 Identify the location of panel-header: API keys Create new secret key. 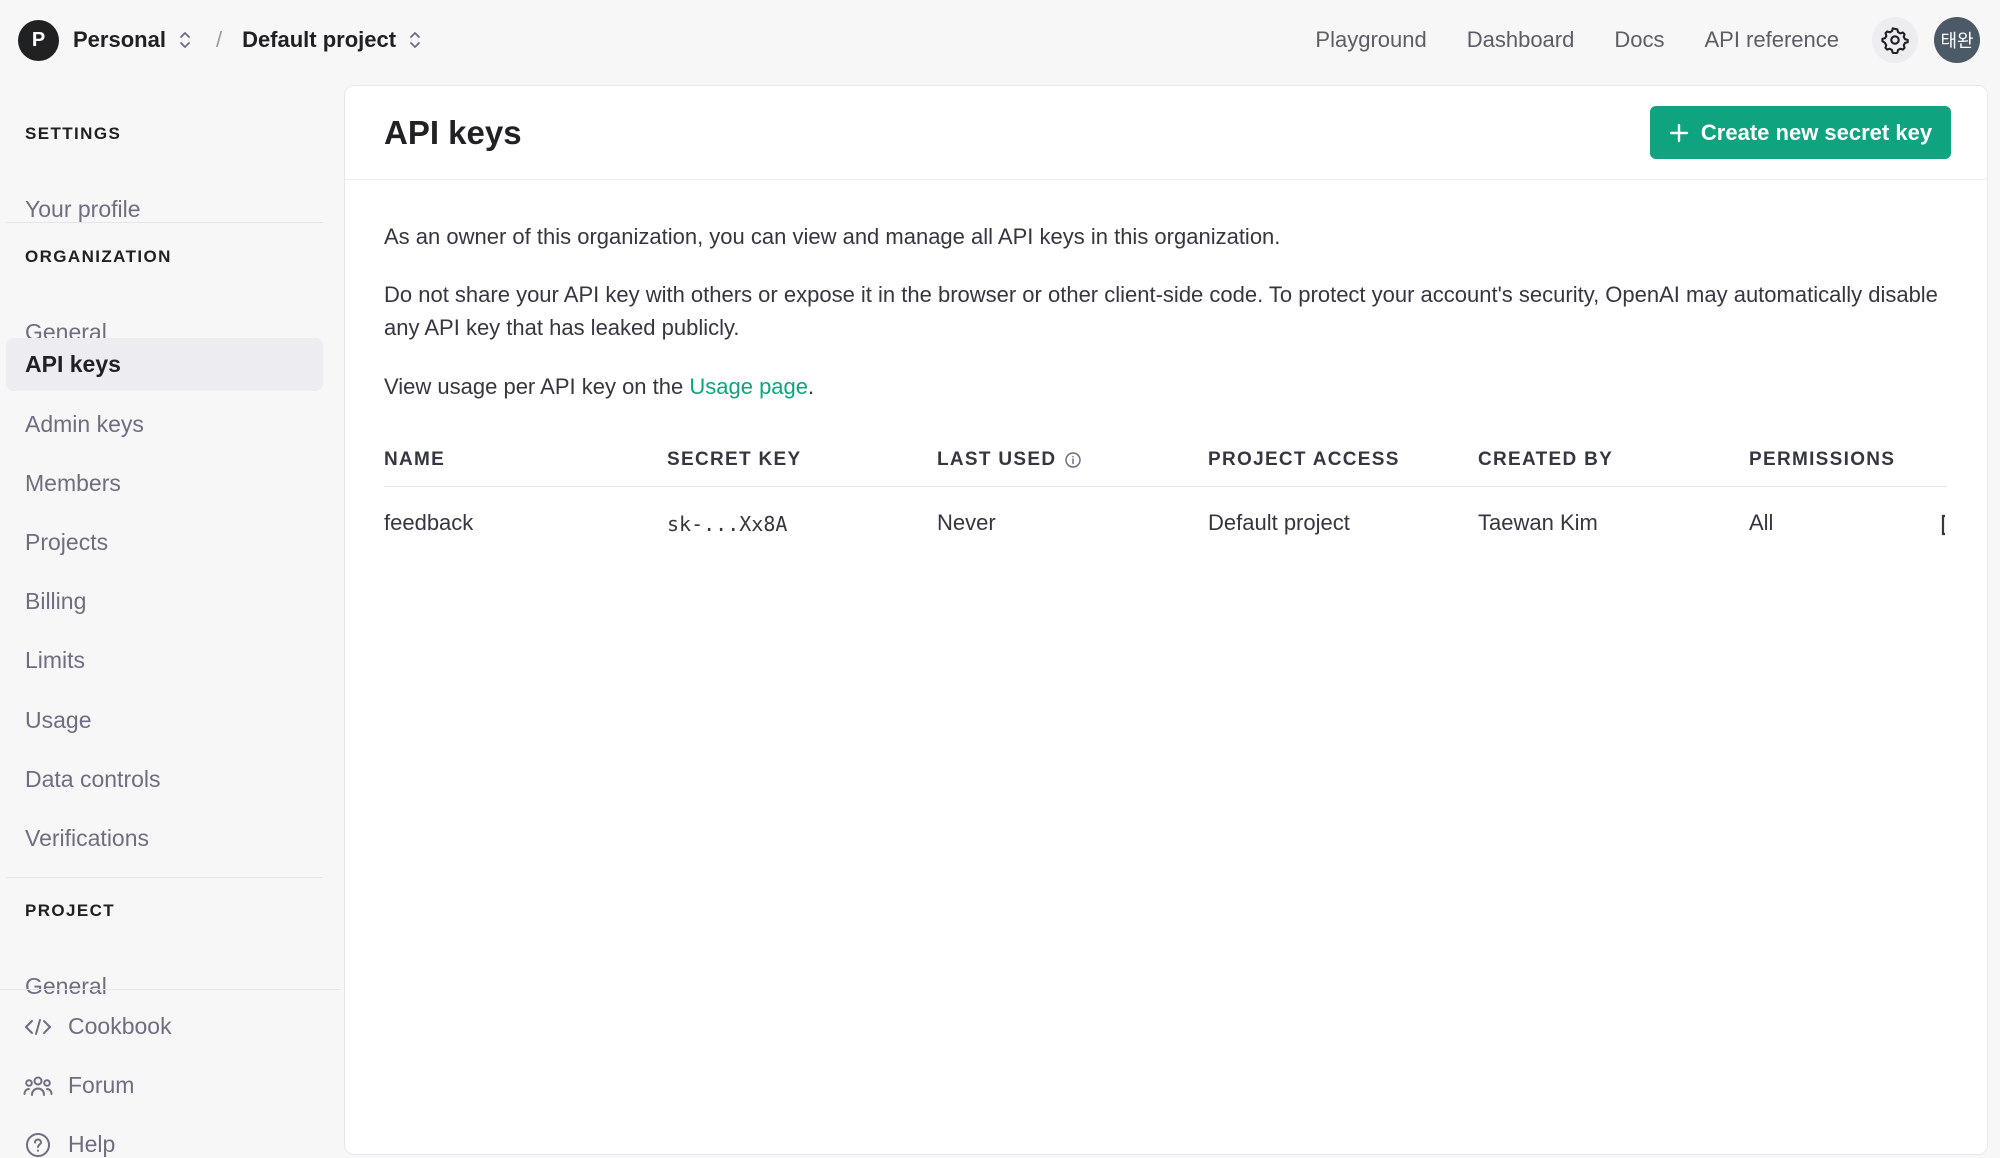
(1166, 133).